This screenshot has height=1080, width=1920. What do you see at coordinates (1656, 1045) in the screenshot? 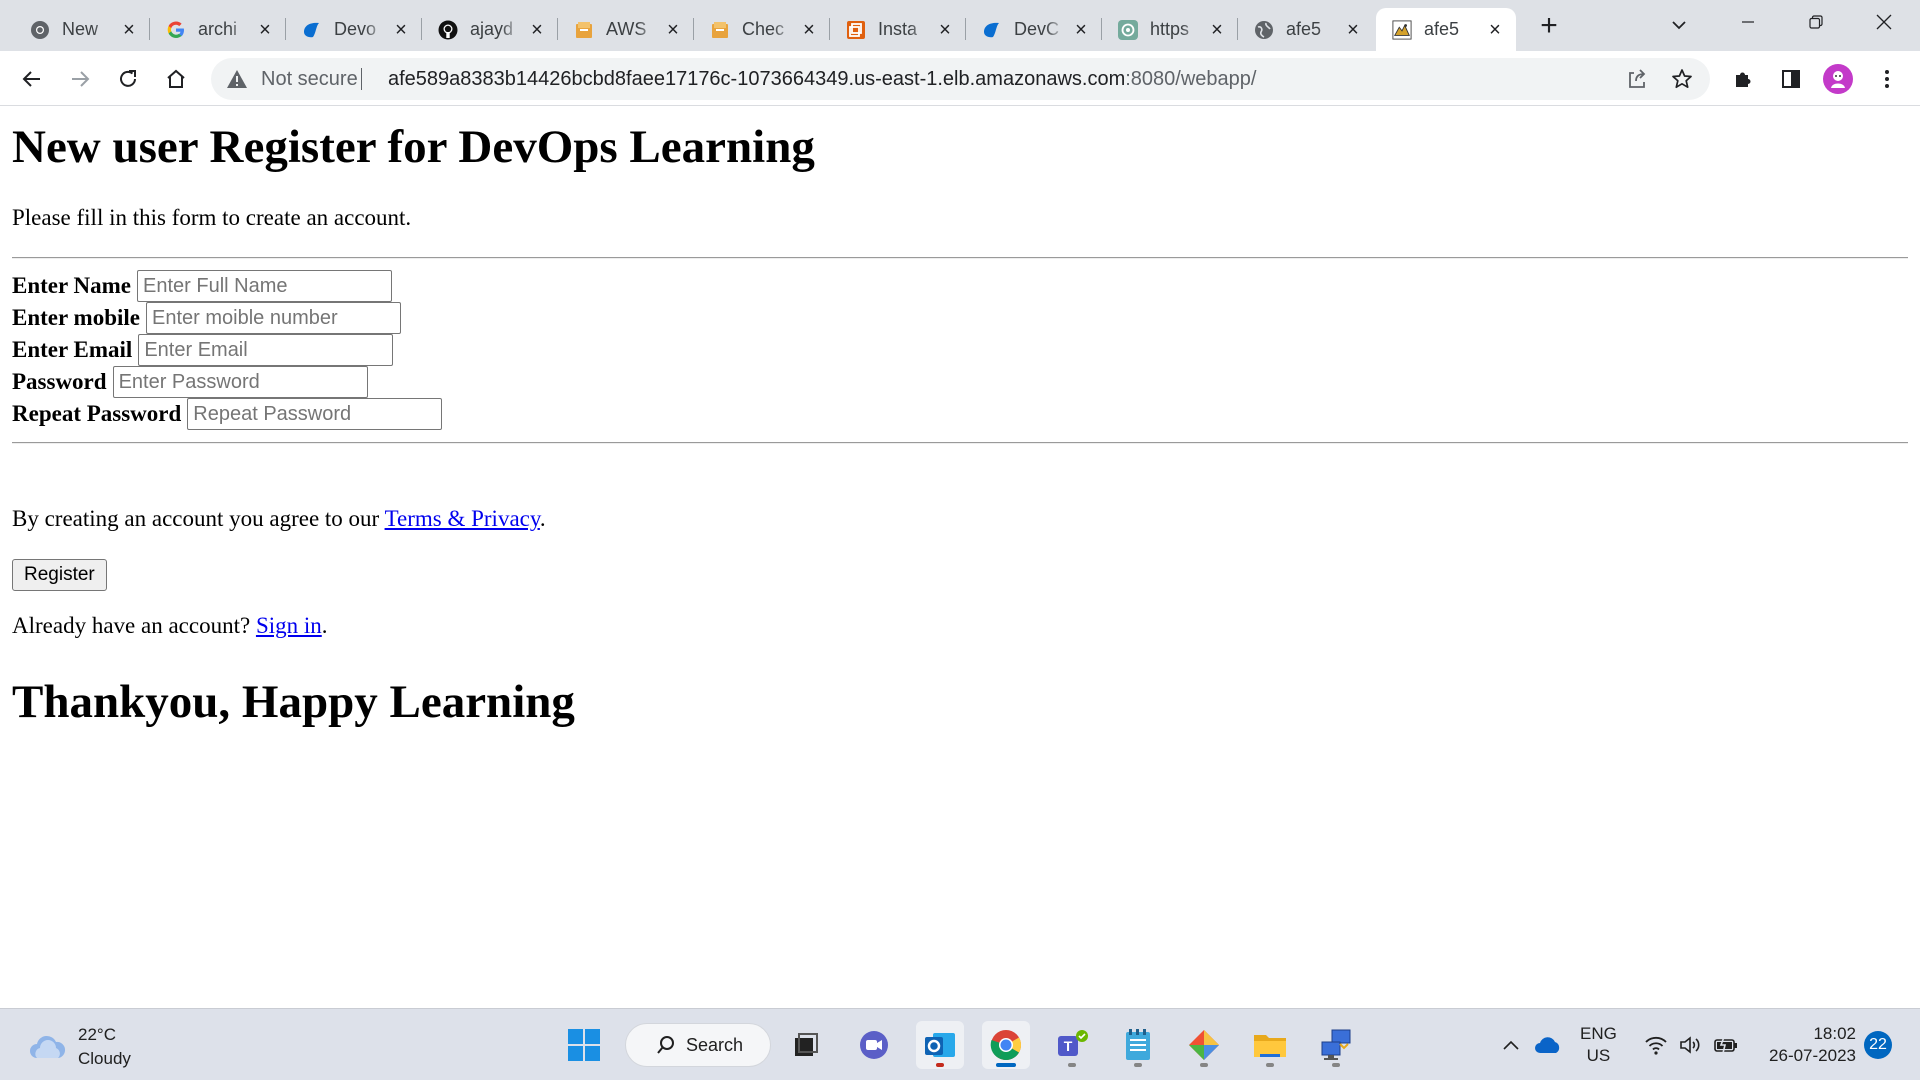
I see `wifi-button` at bounding box center [1656, 1045].